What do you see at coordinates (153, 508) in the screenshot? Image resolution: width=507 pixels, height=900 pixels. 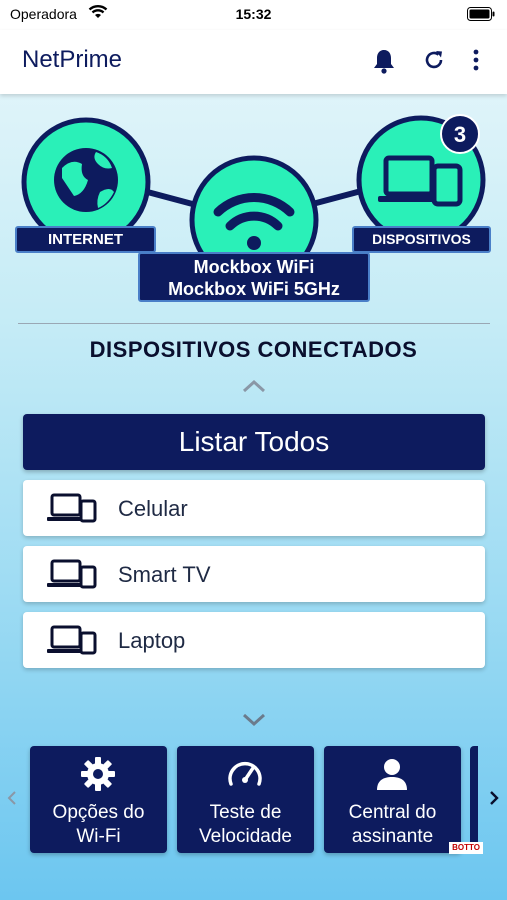 I see `device-name: Celular` at bounding box center [153, 508].